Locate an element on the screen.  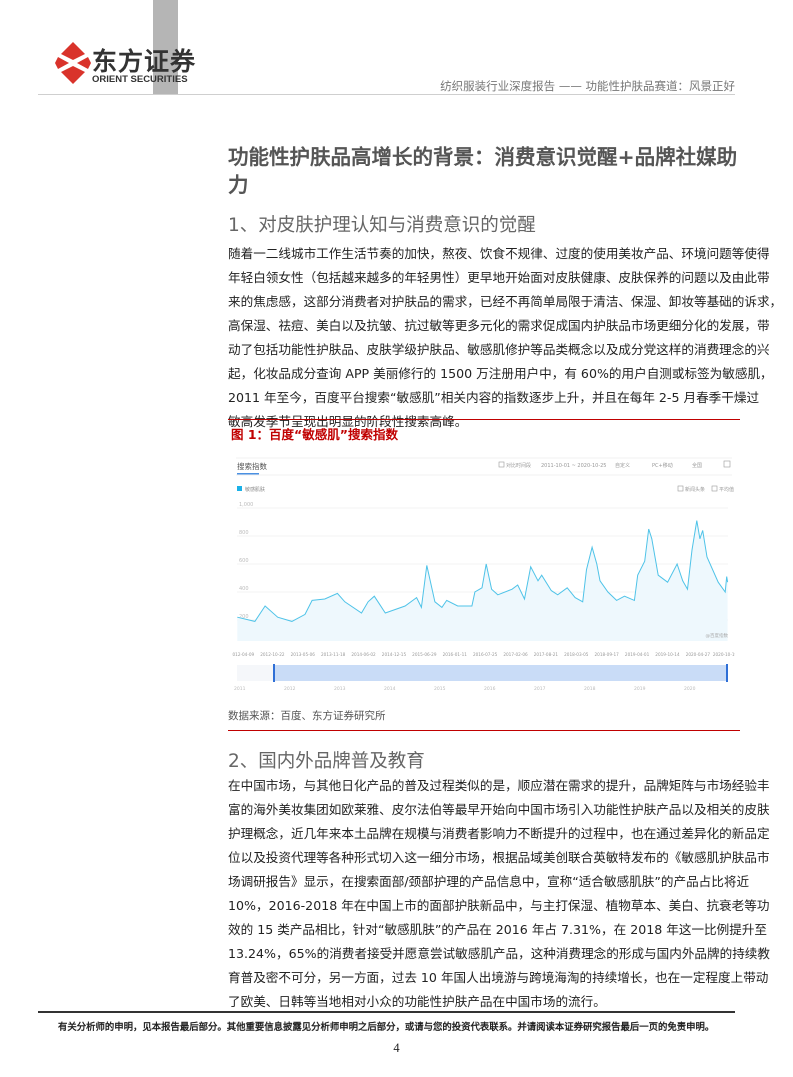
y-tick-label: 800 is located at coordinates (244, 533).